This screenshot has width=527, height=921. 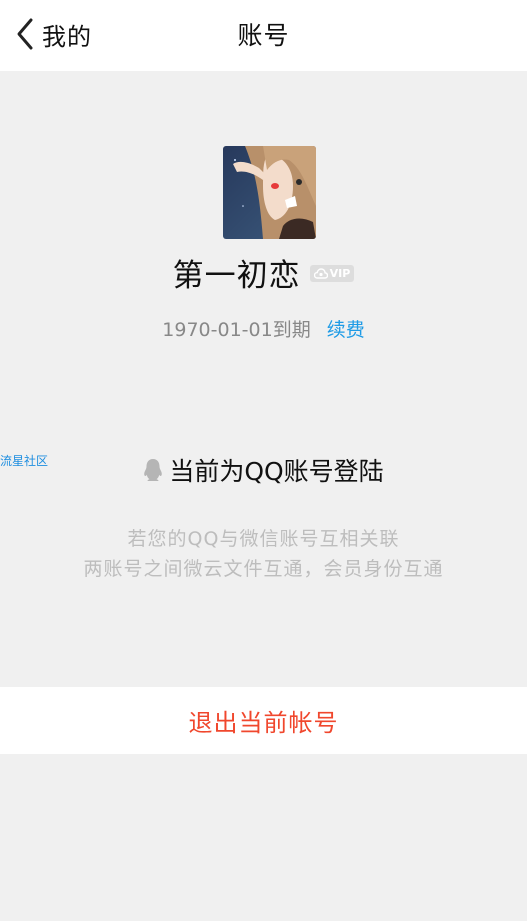 I want to click on vip-badge: VIP, so click(x=332, y=273).